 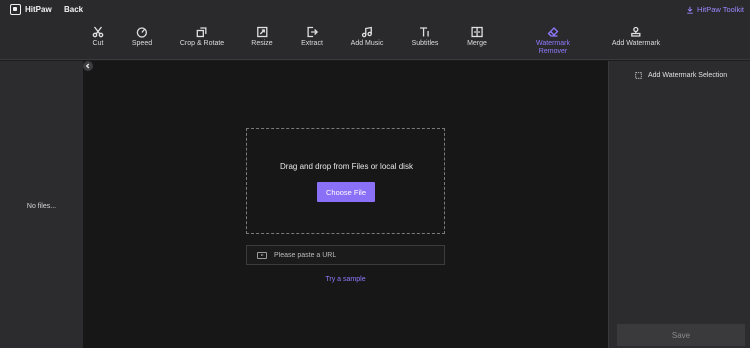 What do you see at coordinates (73, 9) in the screenshot?
I see `back-button: Back` at bounding box center [73, 9].